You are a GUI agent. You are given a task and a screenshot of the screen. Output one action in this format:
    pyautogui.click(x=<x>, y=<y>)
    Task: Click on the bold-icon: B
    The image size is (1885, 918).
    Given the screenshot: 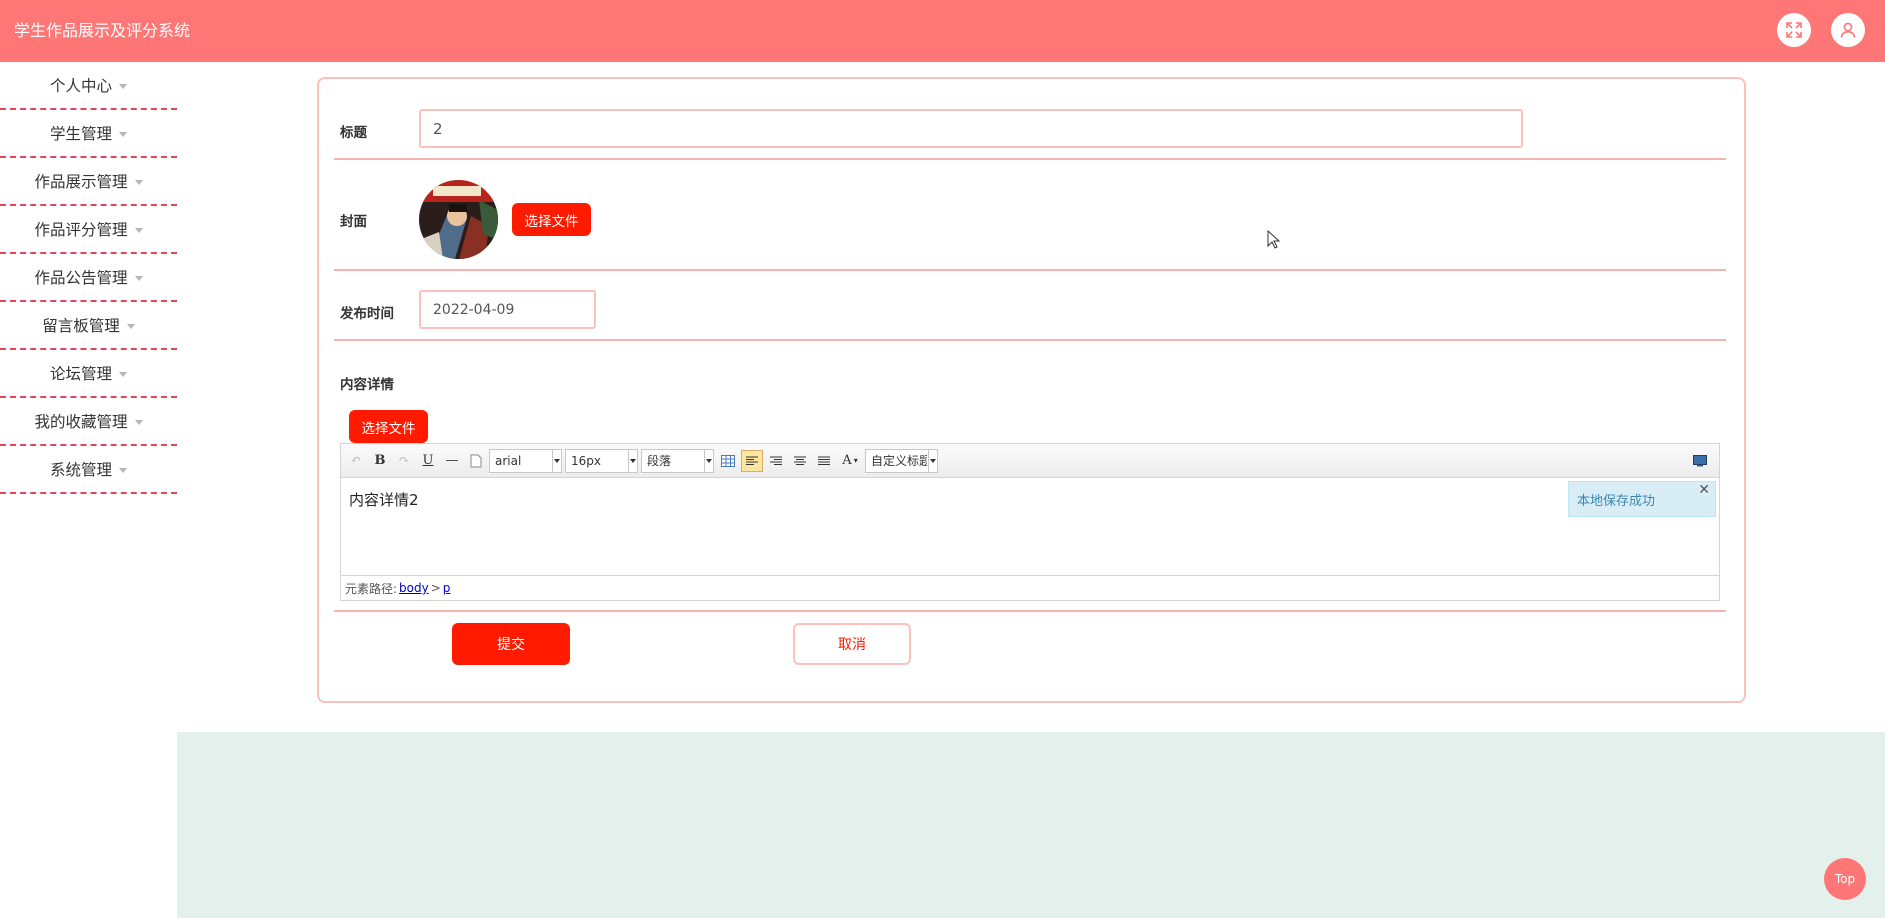 What is the action you would take?
    pyautogui.click(x=380, y=461)
    